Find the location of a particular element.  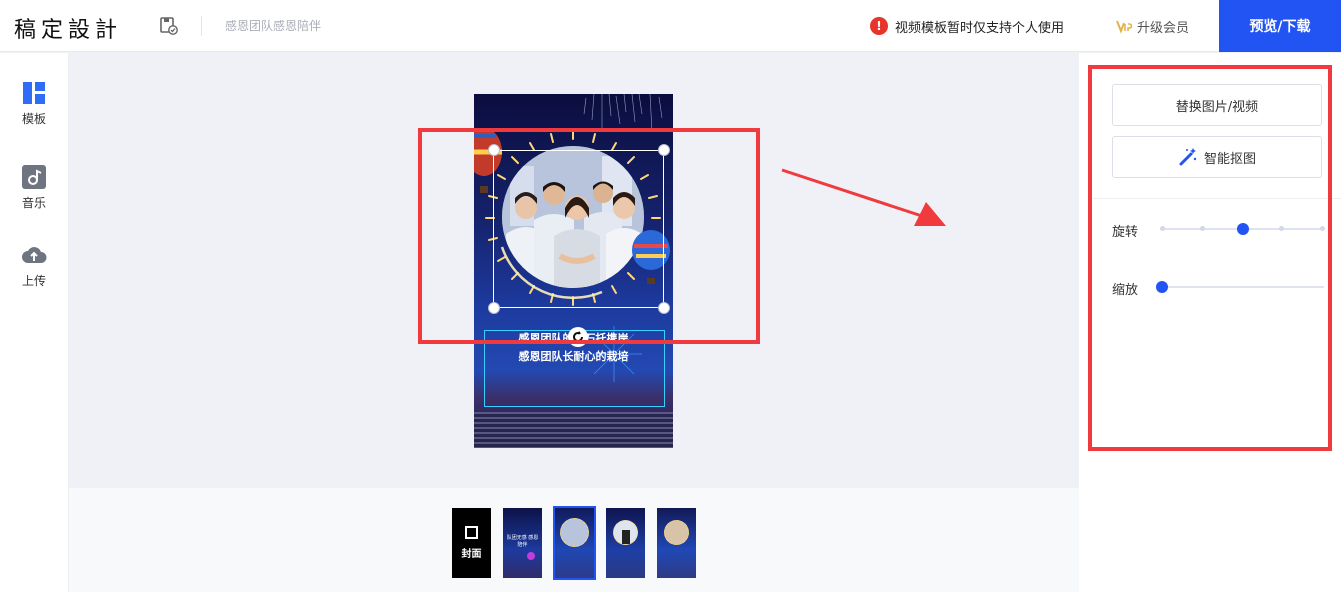

thumb-cover: 封面 is located at coordinates (471, 543).